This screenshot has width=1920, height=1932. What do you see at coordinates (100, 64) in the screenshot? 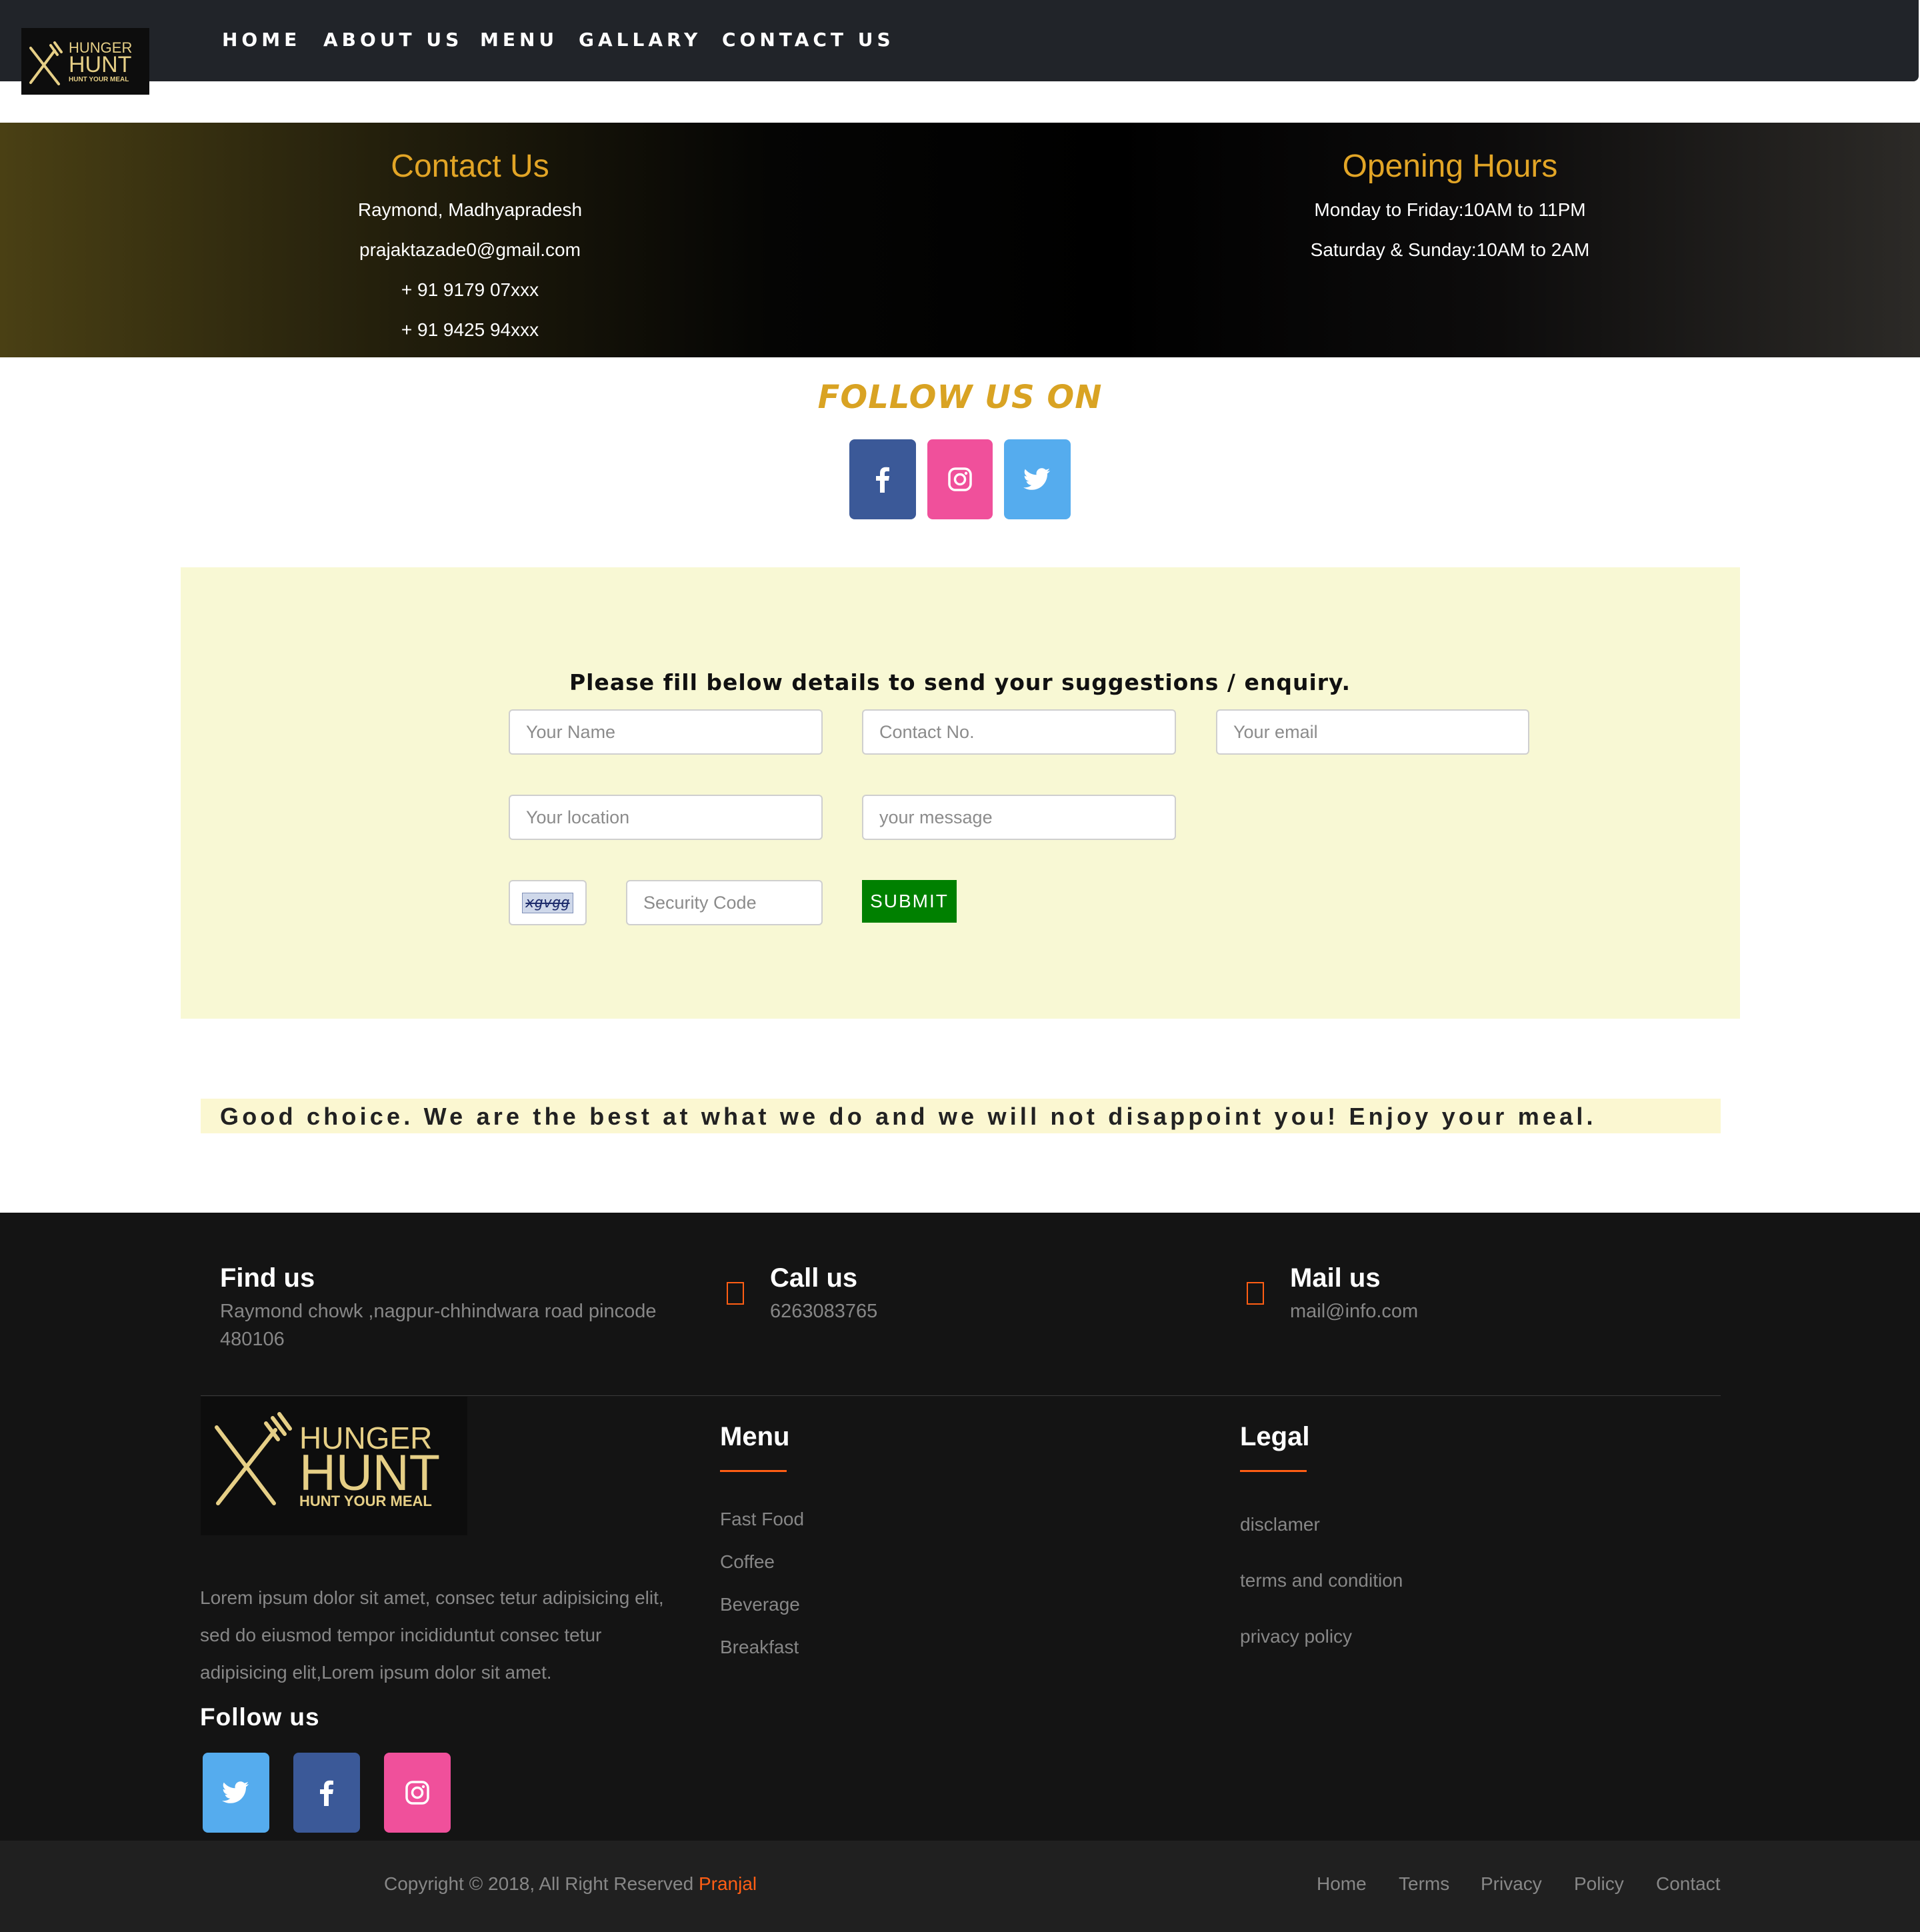
I see `logo-line2: HUNT` at bounding box center [100, 64].